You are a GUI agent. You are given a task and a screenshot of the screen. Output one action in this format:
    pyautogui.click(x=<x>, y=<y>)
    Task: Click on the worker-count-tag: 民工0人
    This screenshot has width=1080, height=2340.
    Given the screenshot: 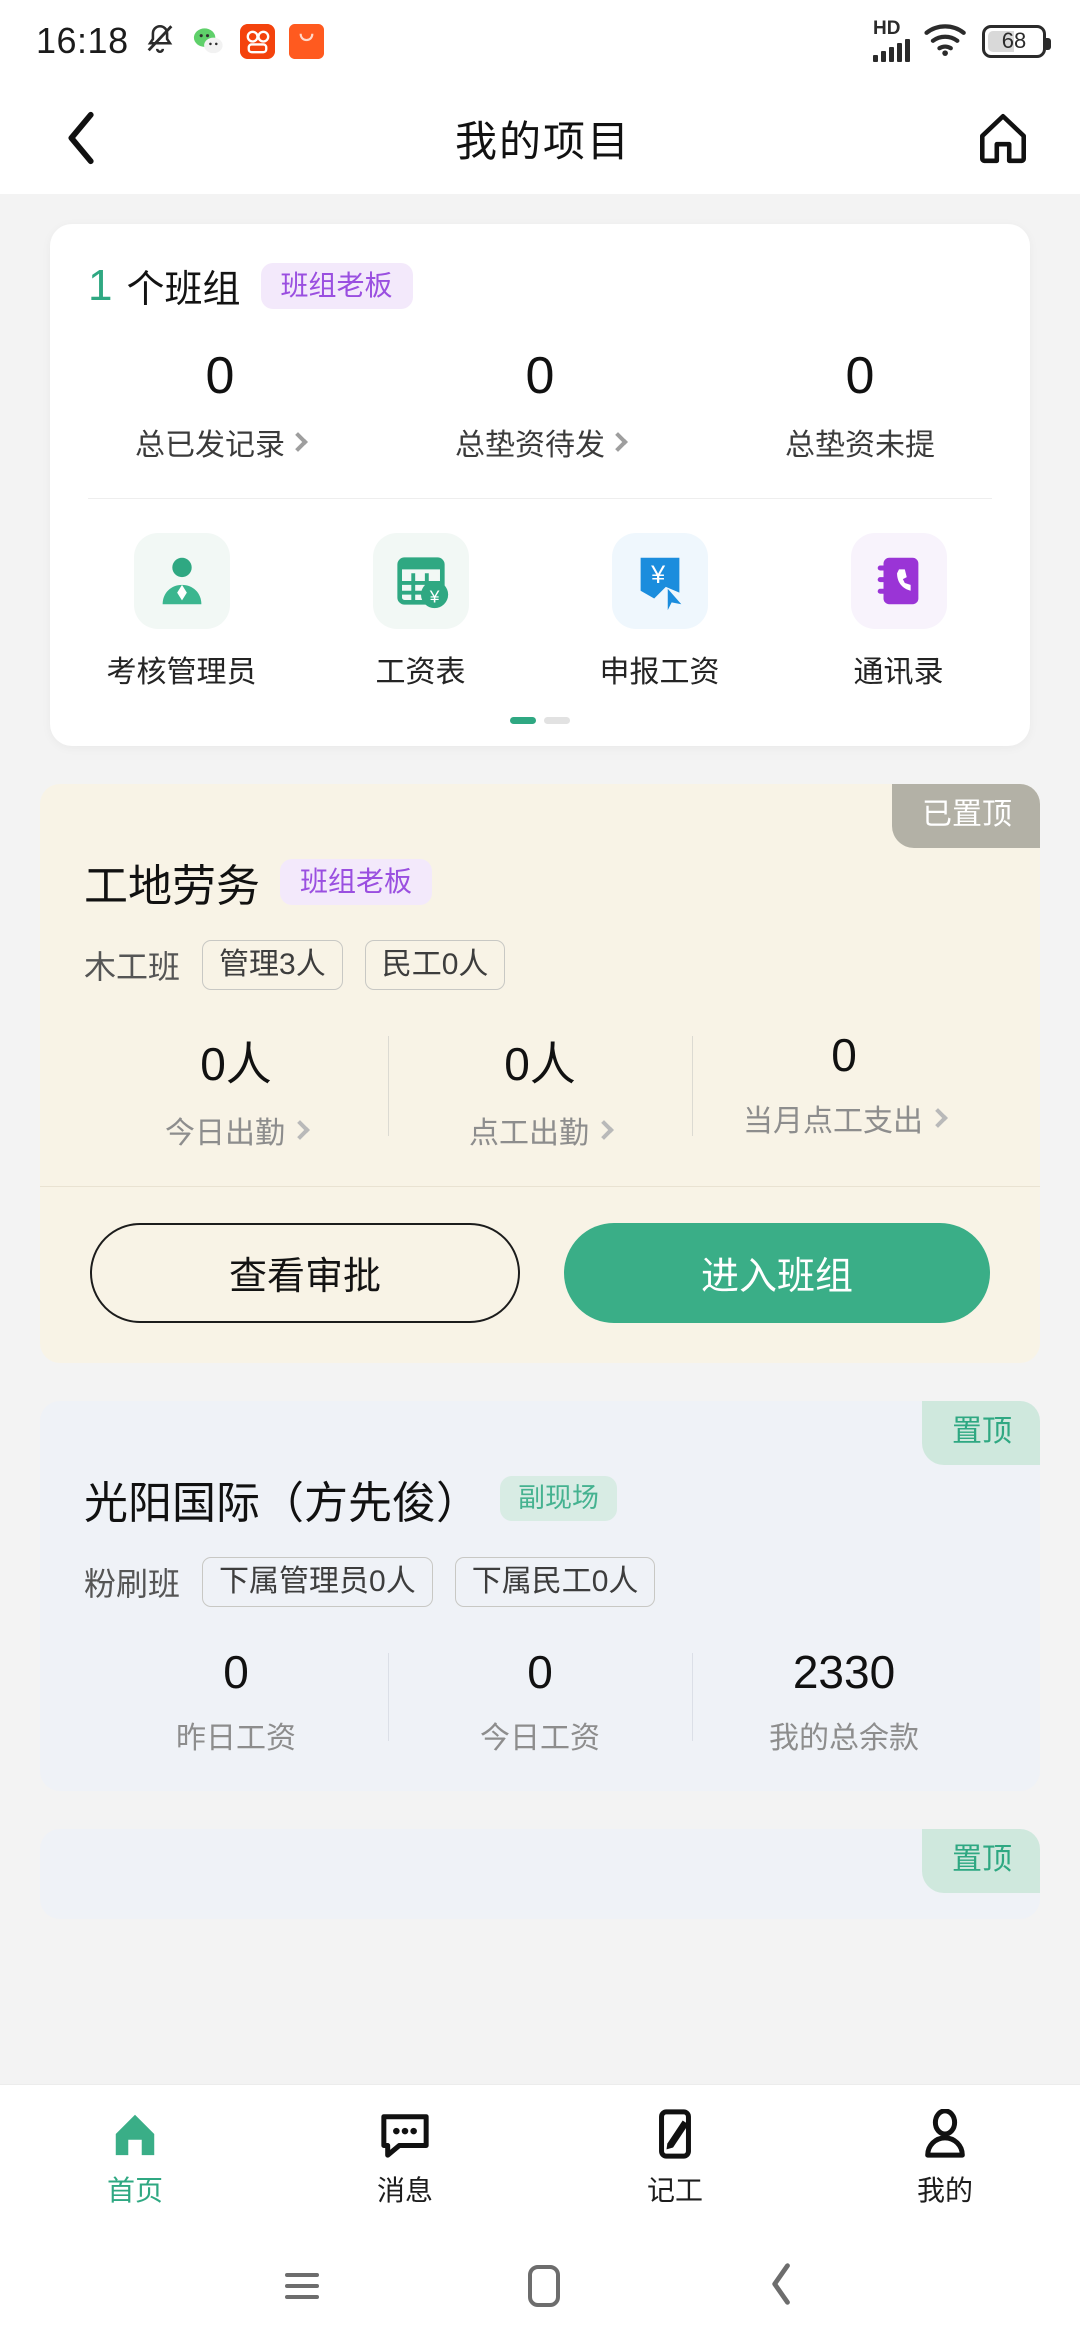 What is the action you would take?
    pyautogui.click(x=435, y=964)
    